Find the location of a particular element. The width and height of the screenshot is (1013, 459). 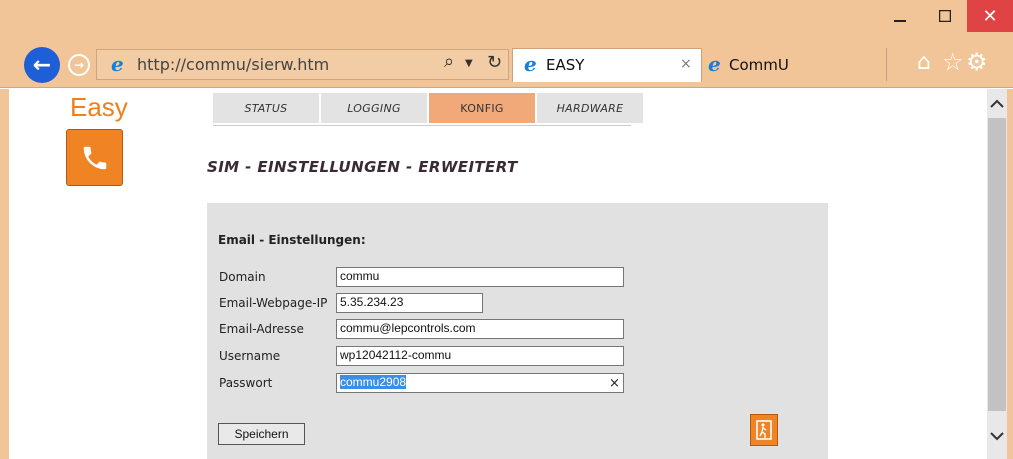

chevron-down-icon: ▼ is located at coordinates (469, 63).